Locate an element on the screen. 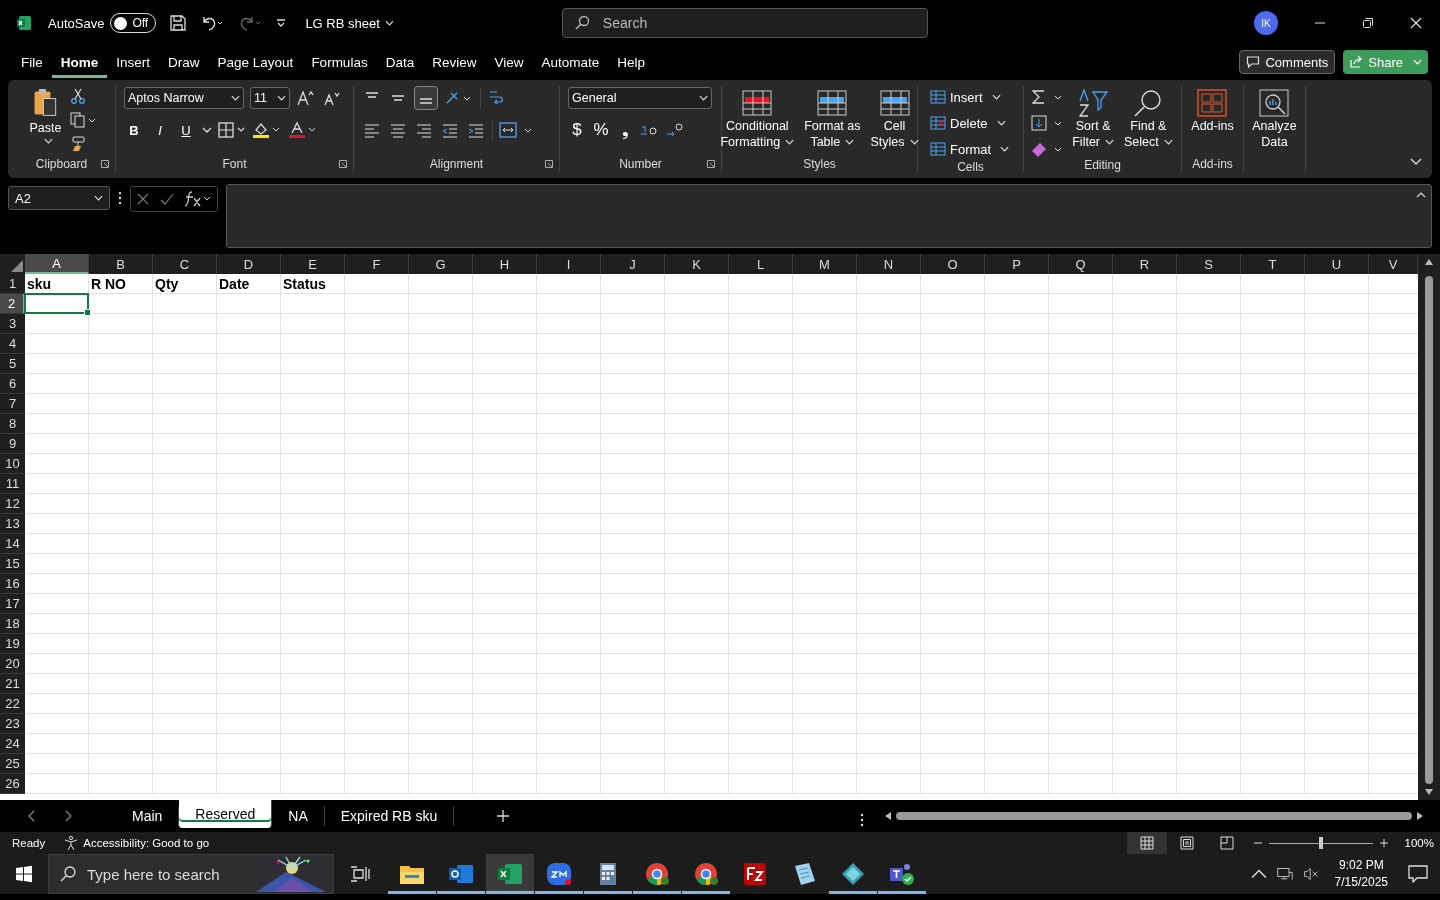  scroll-up-icon is located at coordinates (1429, 262).